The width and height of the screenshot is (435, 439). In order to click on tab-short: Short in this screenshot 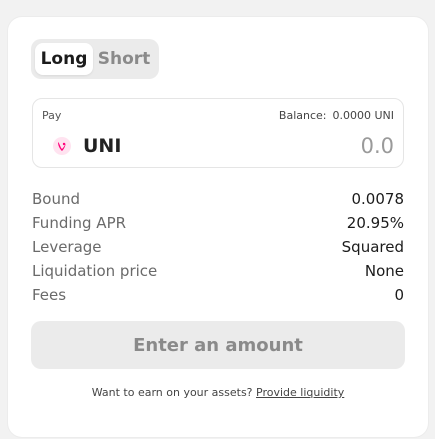, I will do `click(124, 59)`.